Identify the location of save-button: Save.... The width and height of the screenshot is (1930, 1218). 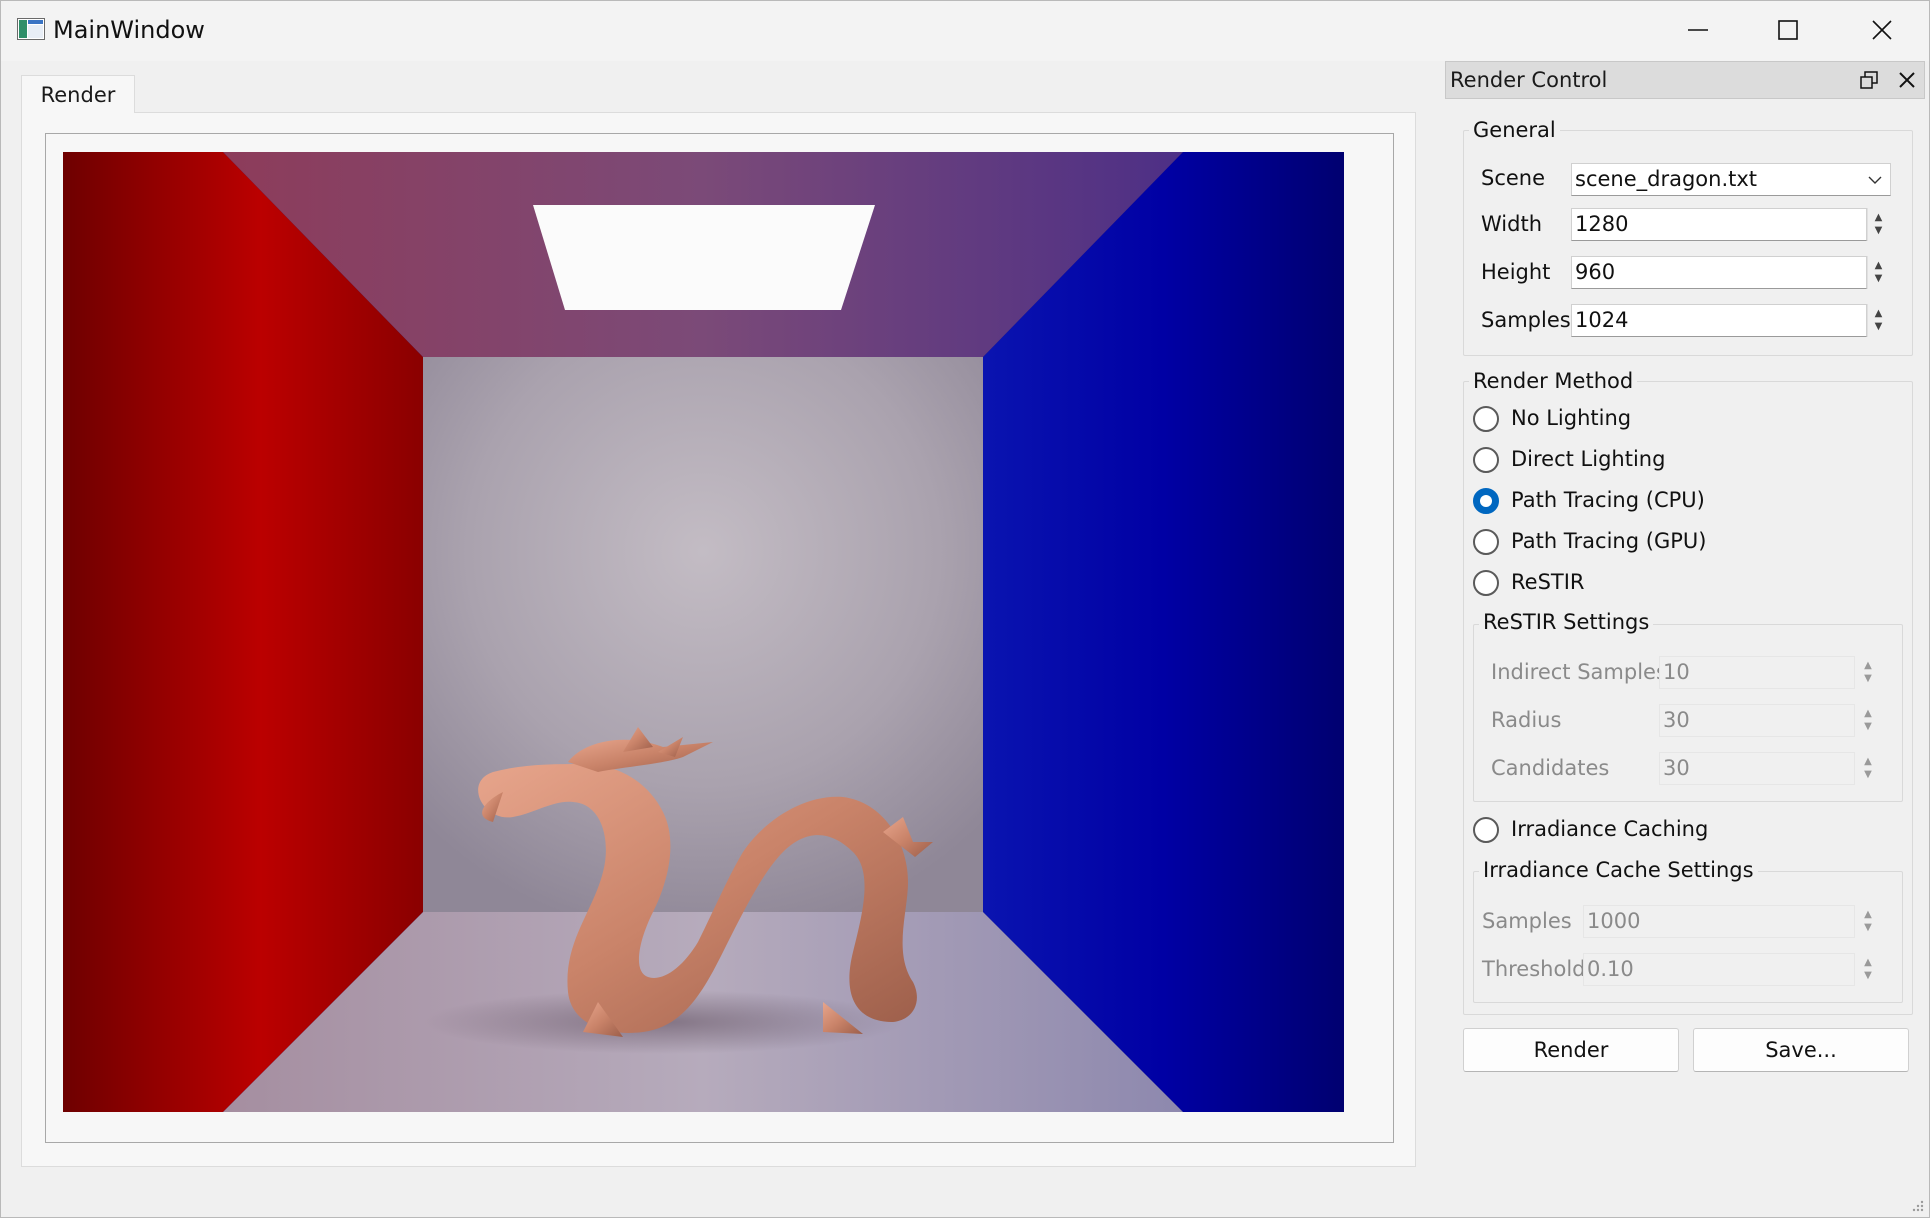
(1801, 1050).